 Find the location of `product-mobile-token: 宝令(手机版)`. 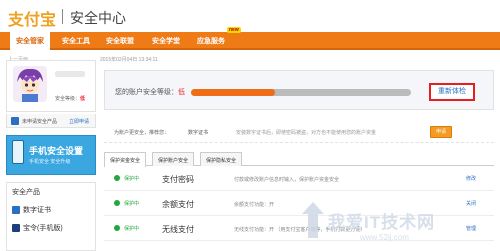

product-mobile-token: 宝令(手机版) is located at coordinates (37, 228).